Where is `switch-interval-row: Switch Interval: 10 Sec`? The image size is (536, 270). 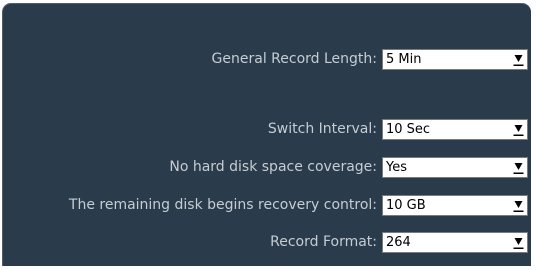
switch-interval-row: Switch Interval: 10 Sec is located at coordinates (265, 129).